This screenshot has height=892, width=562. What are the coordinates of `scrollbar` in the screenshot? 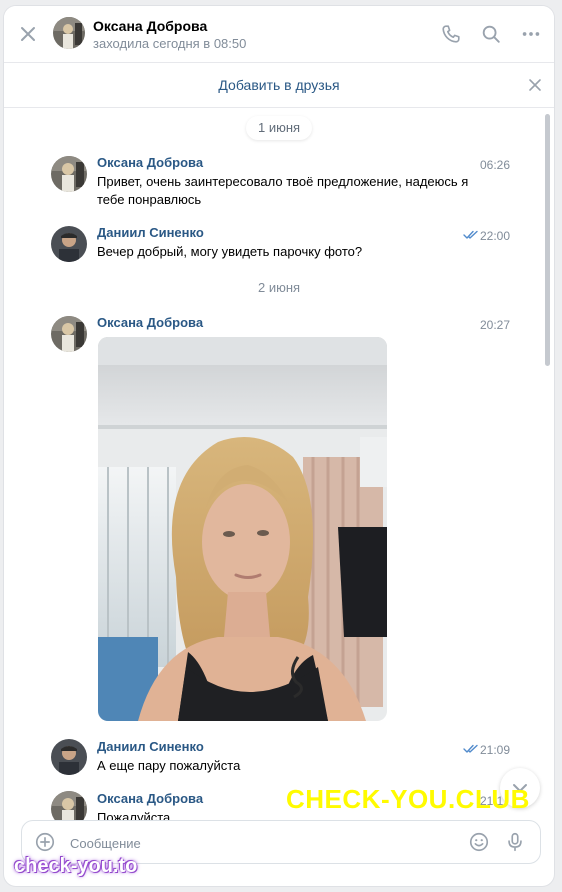 It's located at (548, 240).